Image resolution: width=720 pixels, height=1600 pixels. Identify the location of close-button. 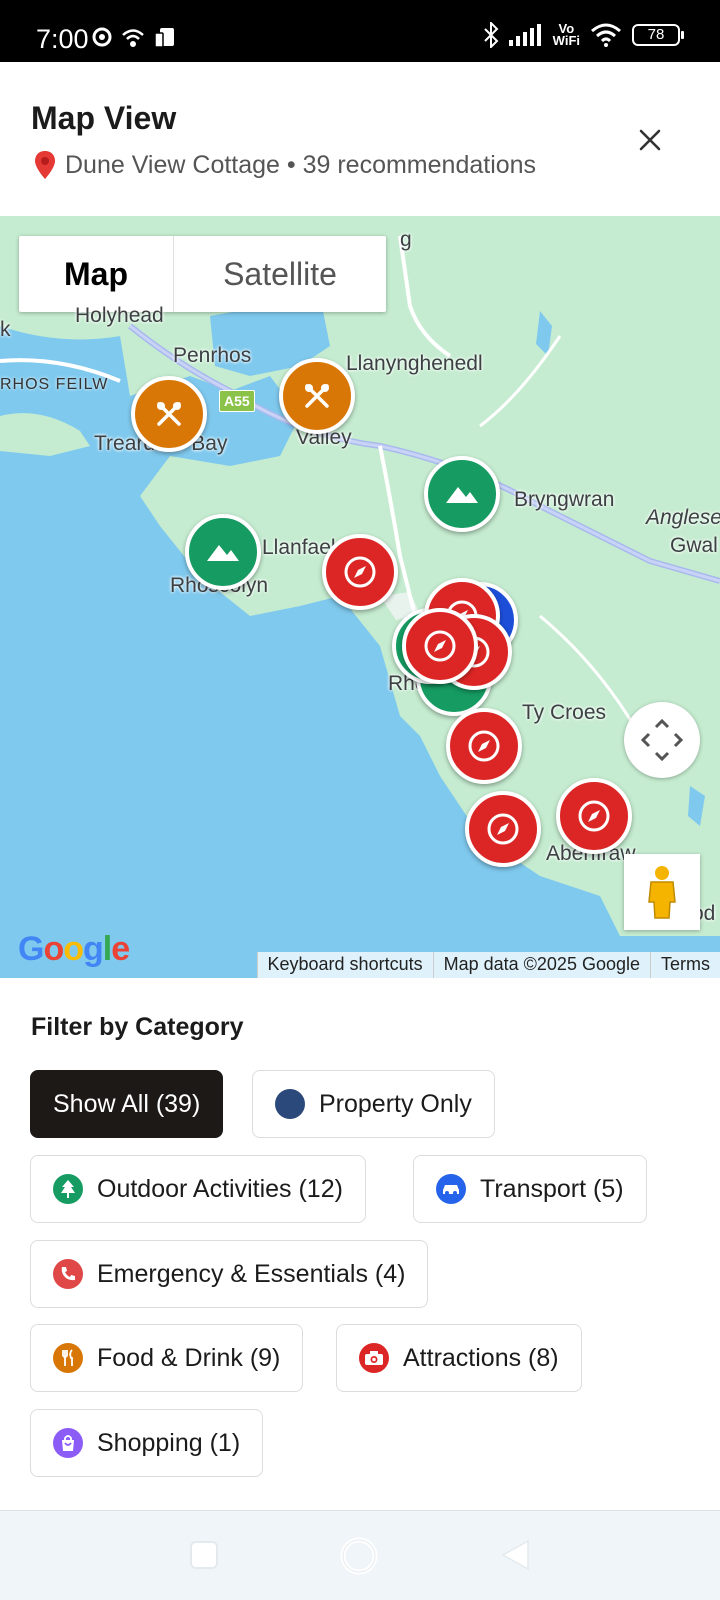
(650, 140).